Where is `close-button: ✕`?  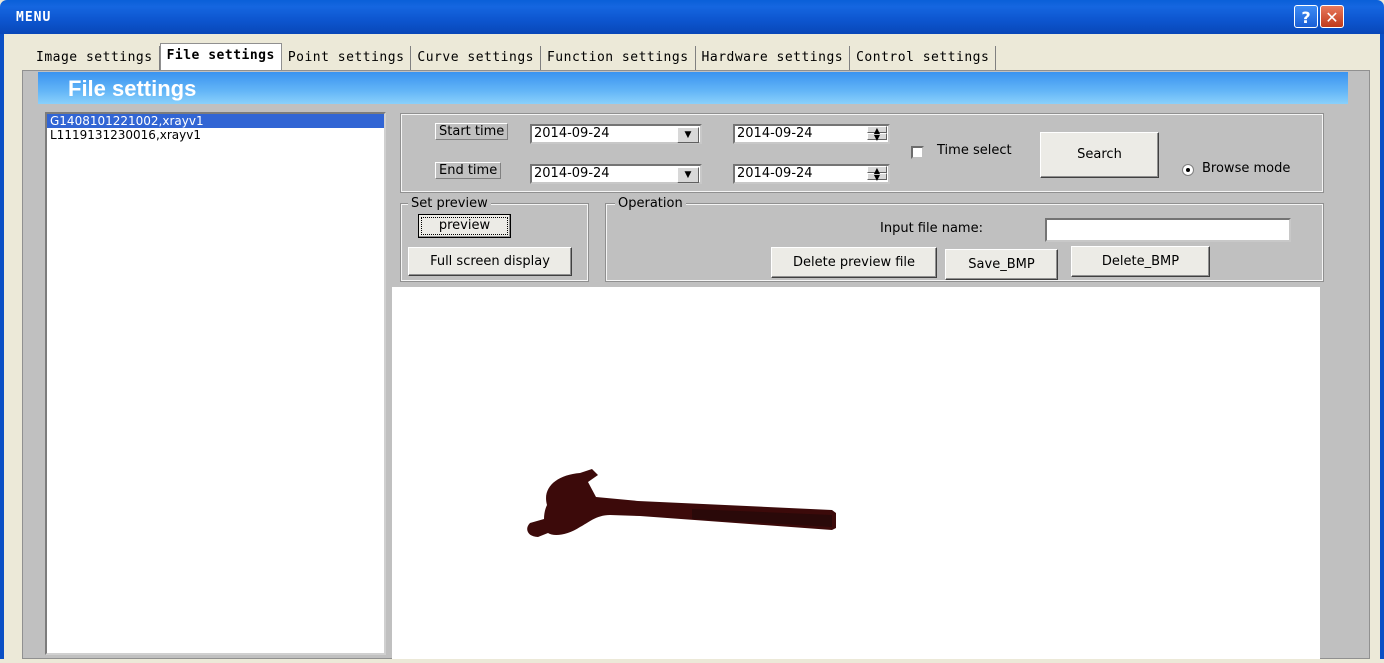 close-button: ✕ is located at coordinates (1332, 16).